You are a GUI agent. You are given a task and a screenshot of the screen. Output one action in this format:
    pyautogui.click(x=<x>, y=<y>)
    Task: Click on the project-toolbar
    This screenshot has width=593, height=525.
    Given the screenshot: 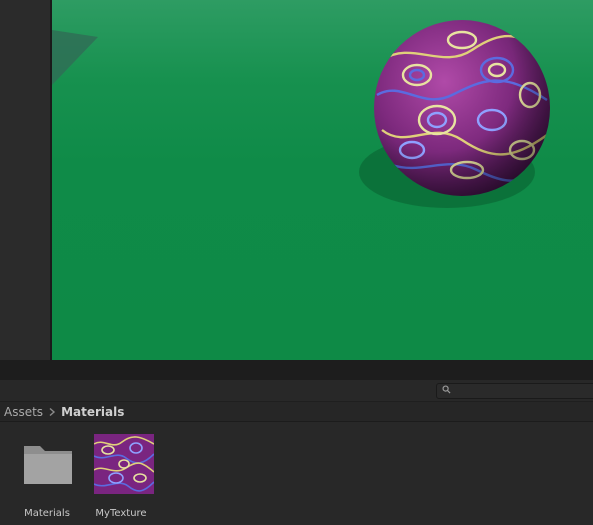 What is the action you would take?
    pyautogui.click(x=296, y=391)
    